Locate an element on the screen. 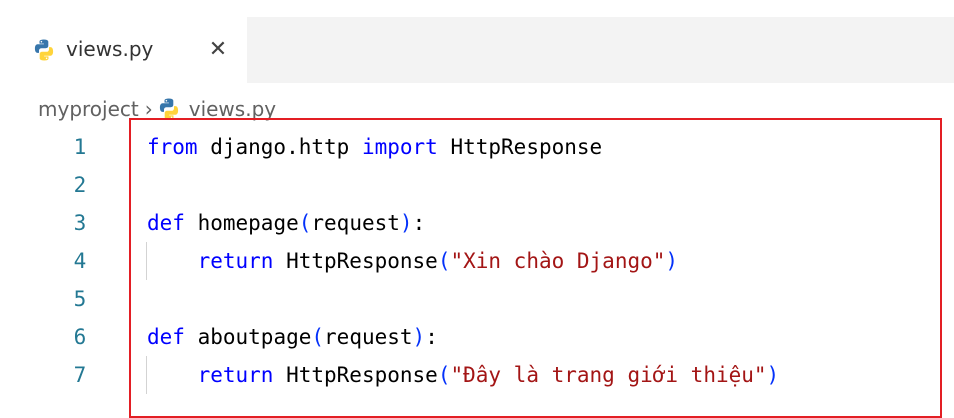 Image resolution: width=954 pixels, height=418 pixels. code-token: from is located at coordinates (172, 147).